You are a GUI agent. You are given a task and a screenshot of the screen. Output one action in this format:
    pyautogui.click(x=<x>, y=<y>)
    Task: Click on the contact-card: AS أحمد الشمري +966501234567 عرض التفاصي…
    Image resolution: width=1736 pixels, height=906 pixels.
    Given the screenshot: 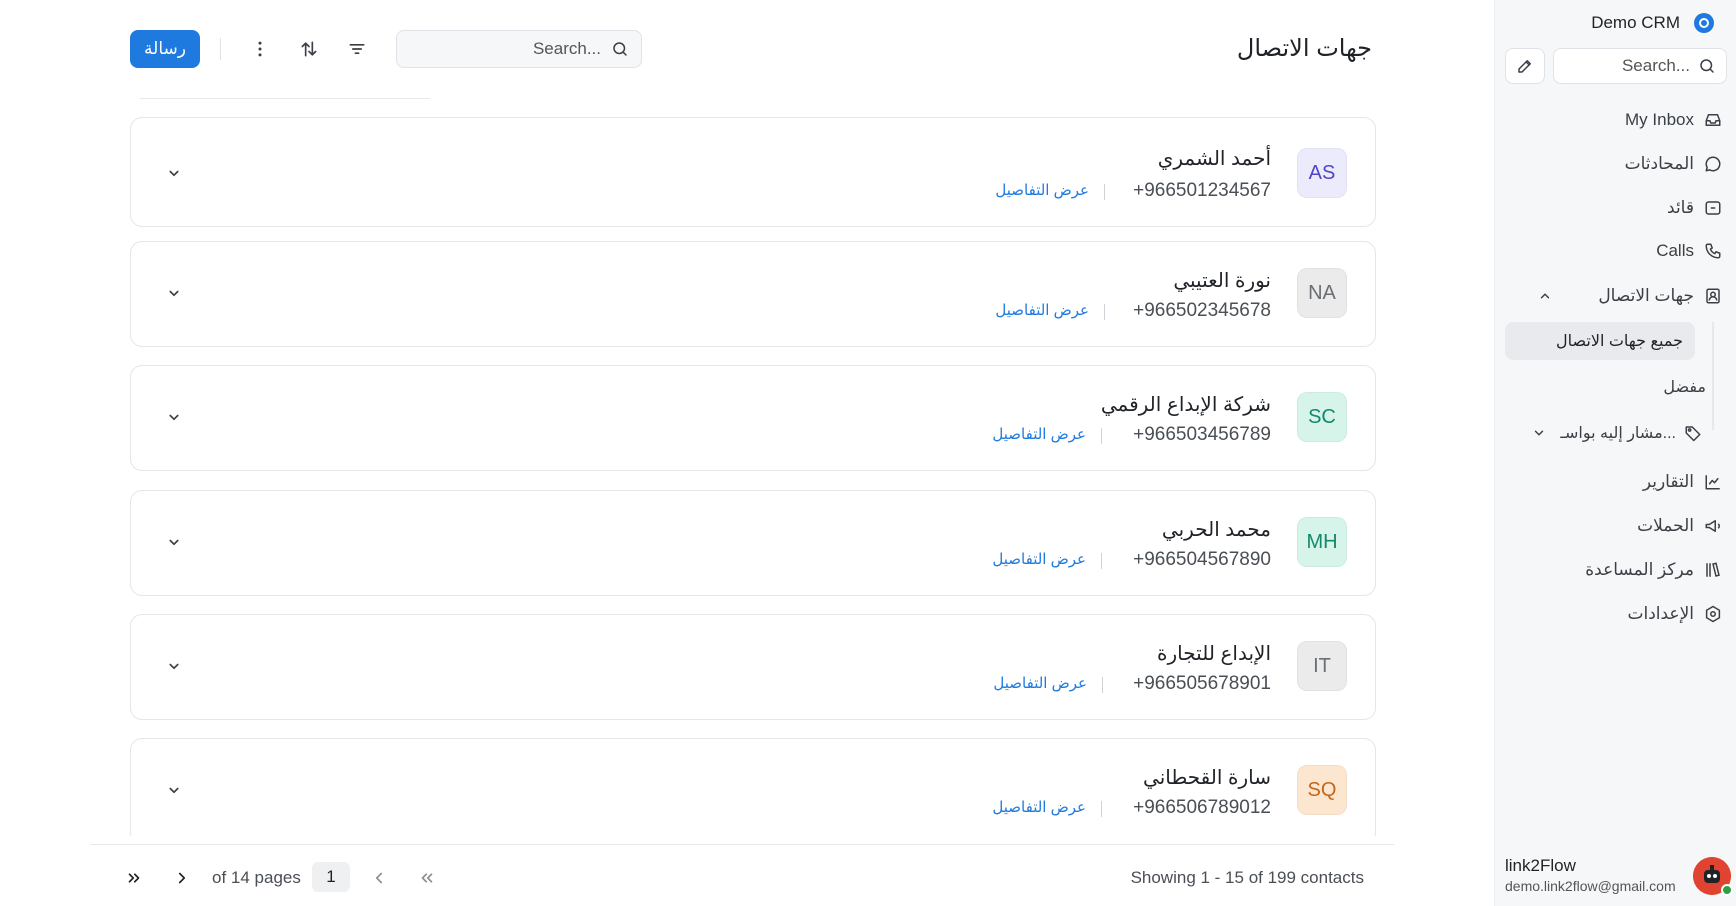 What is the action you would take?
    pyautogui.click(x=753, y=172)
    